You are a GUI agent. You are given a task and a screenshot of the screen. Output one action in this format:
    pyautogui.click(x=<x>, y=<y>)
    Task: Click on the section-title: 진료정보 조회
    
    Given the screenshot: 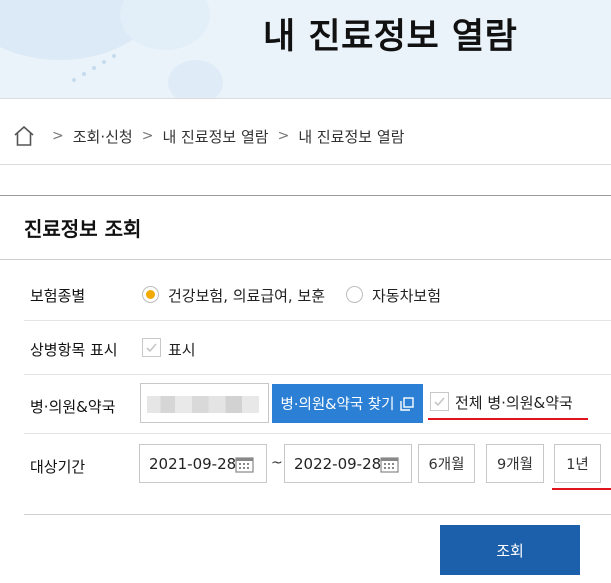 What is the action you would take?
    pyautogui.click(x=83, y=229)
    